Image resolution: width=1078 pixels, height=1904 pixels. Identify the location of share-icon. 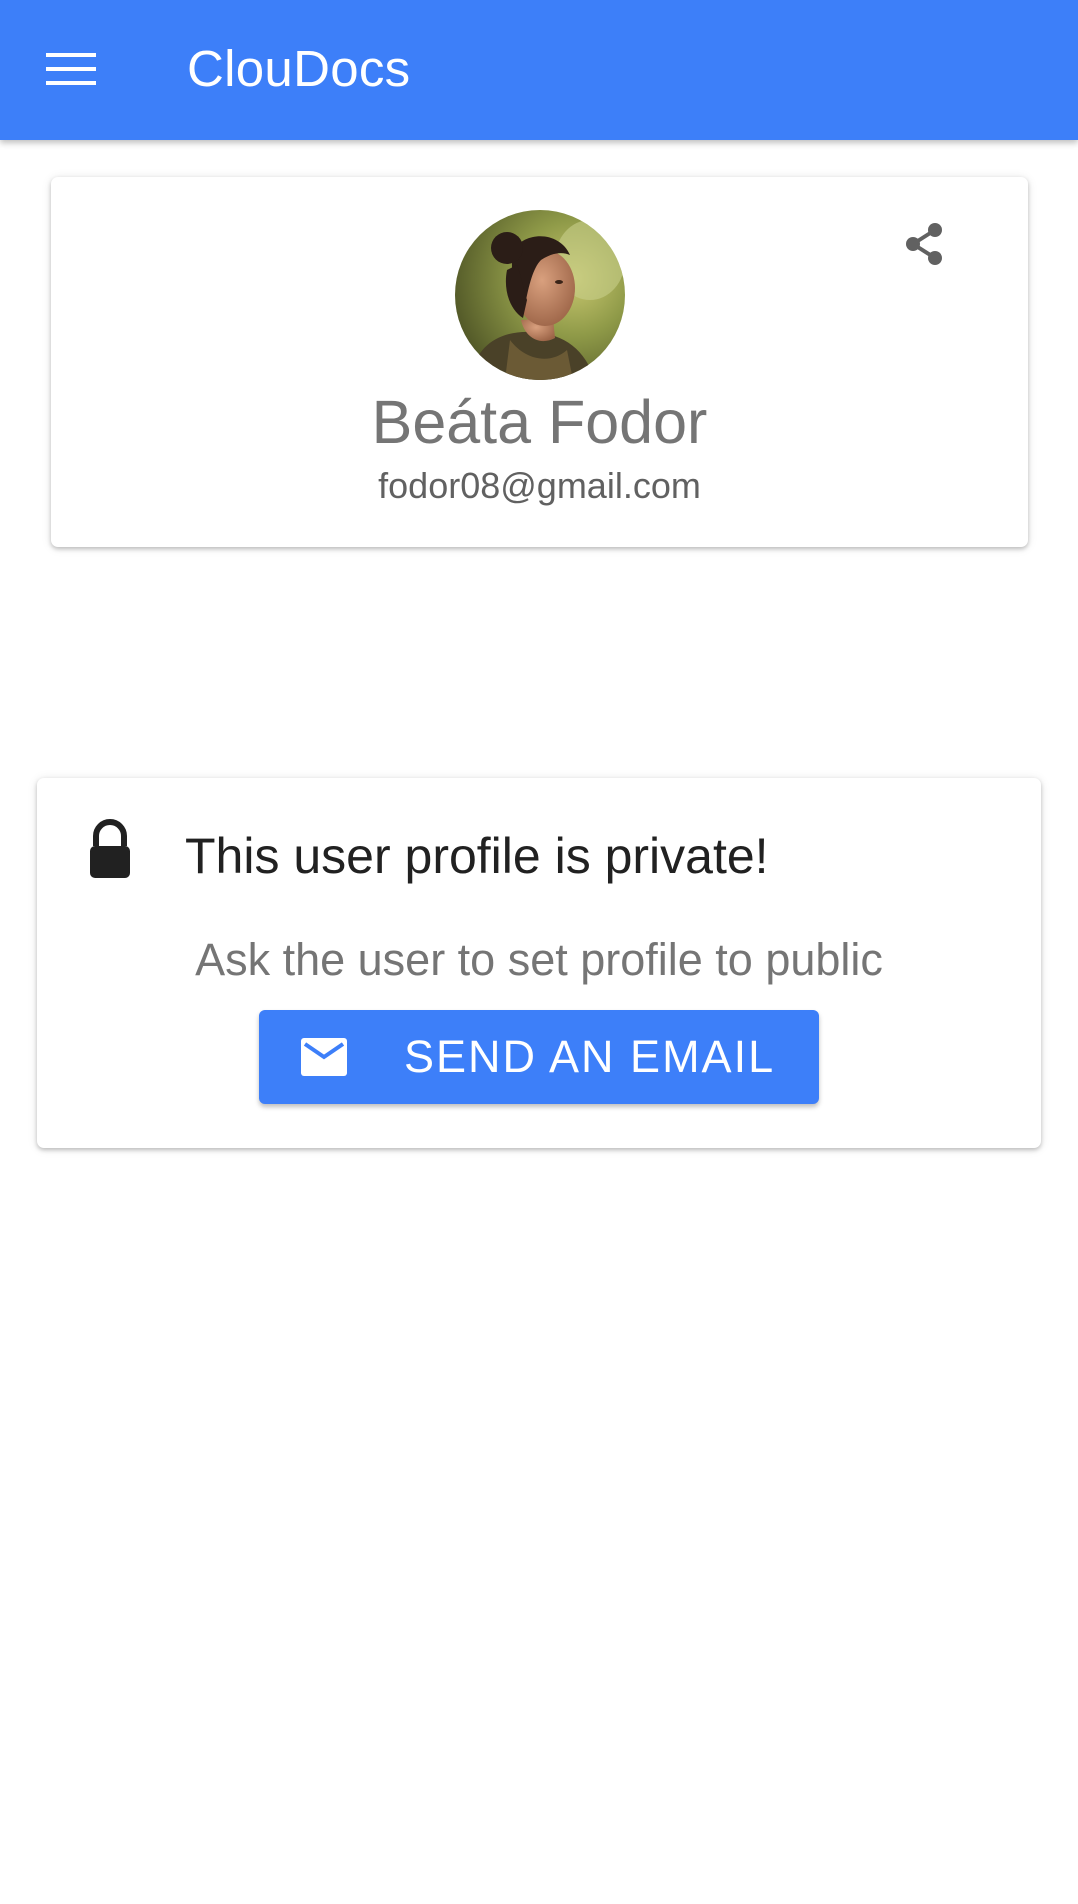
(924, 244).